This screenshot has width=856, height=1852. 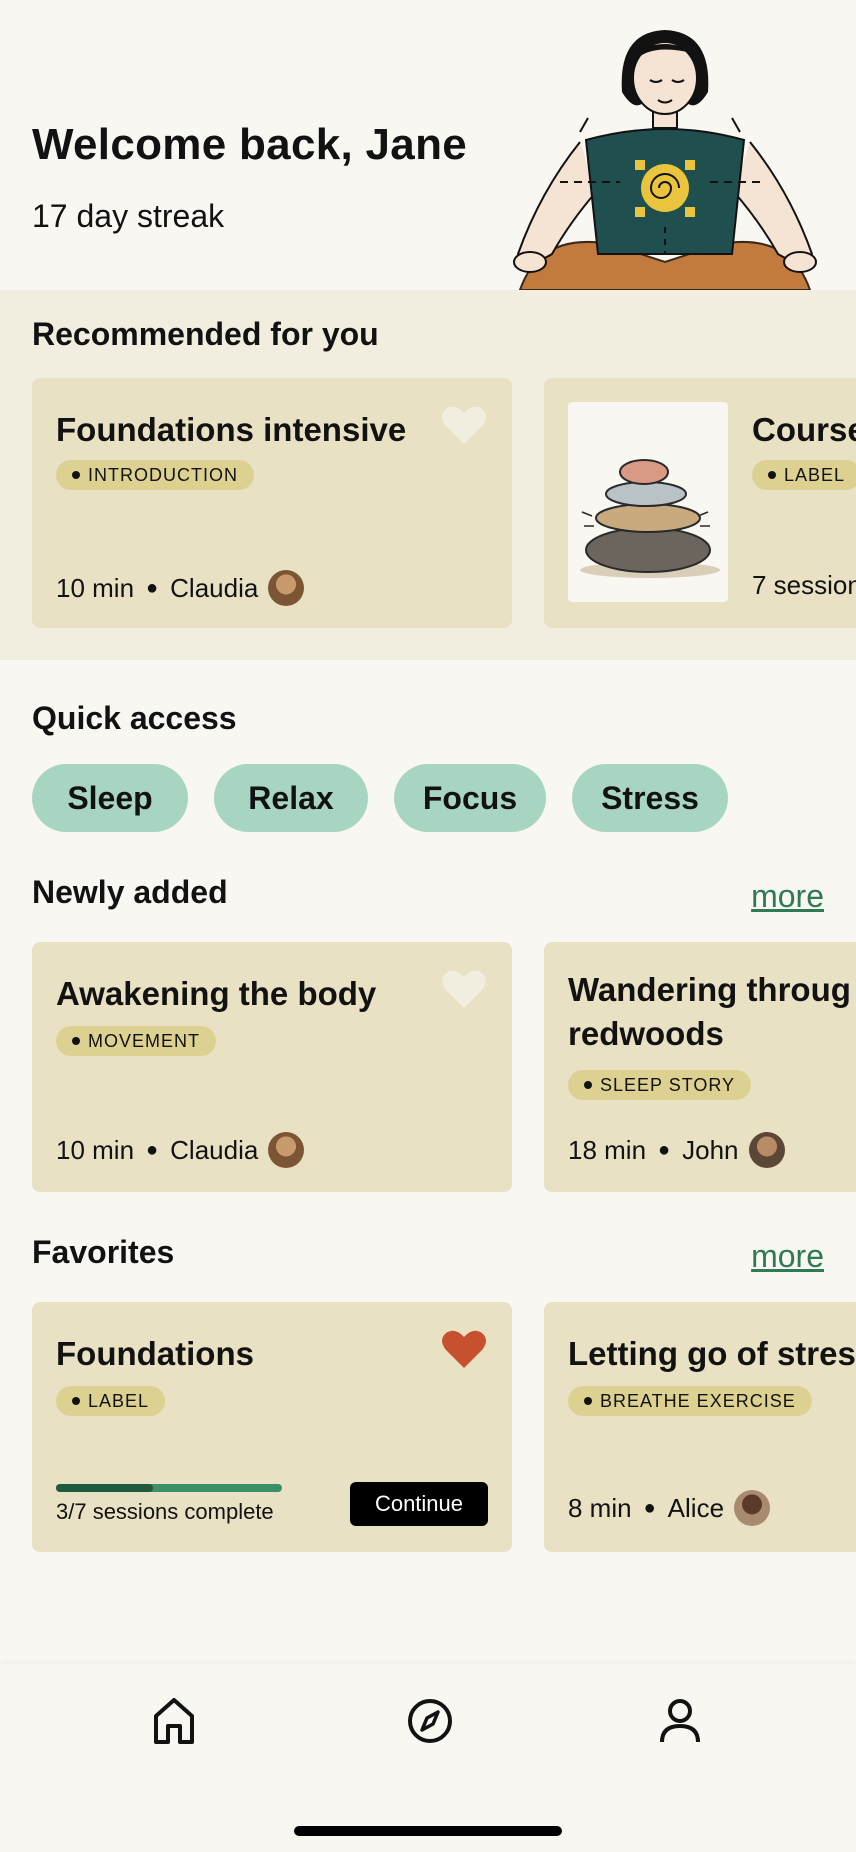 What do you see at coordinates (804, 429) in the screenshot?
I see `card-title: Course` at bounding box center [804, 429].